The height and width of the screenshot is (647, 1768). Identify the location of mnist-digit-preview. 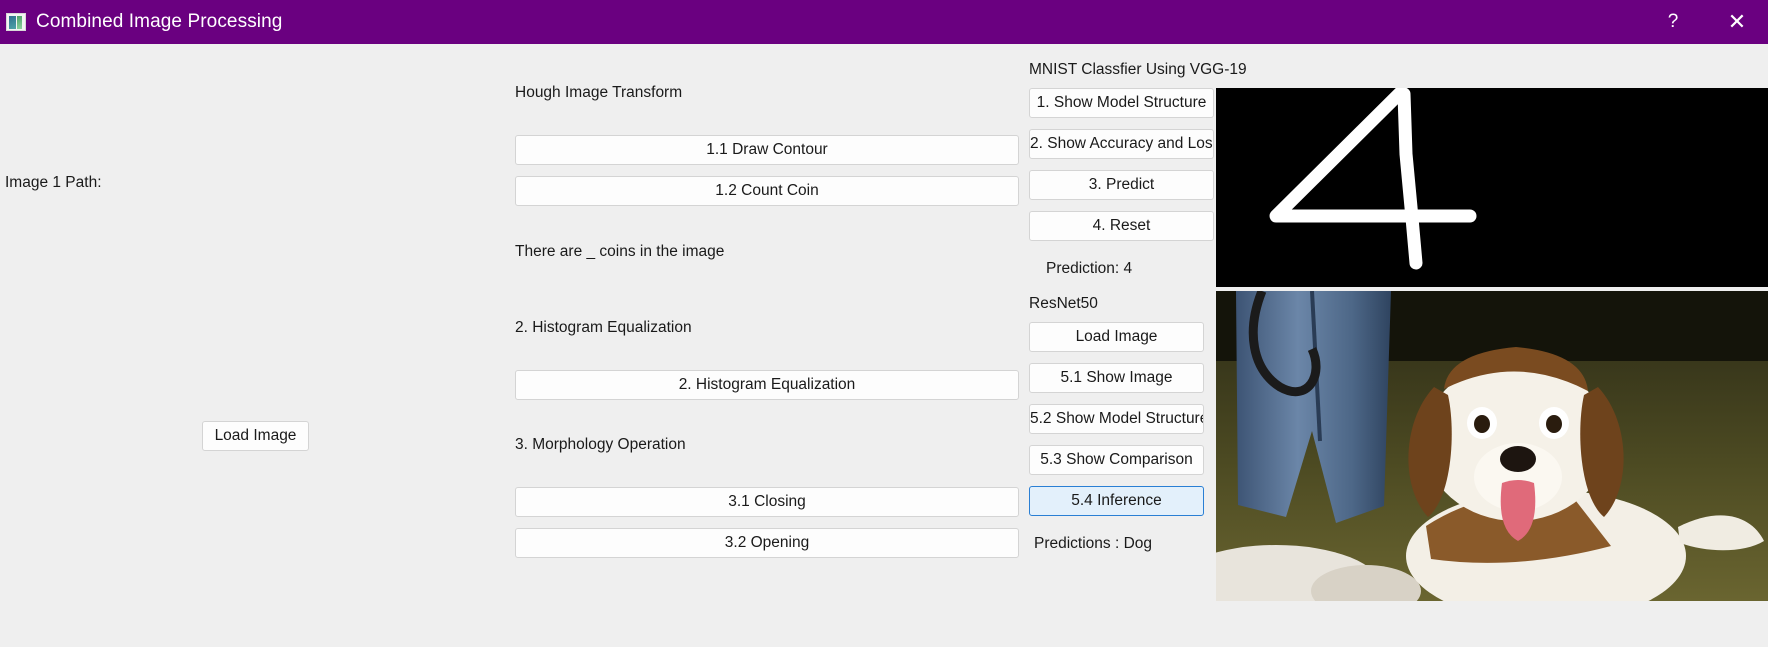
(1492, 187).